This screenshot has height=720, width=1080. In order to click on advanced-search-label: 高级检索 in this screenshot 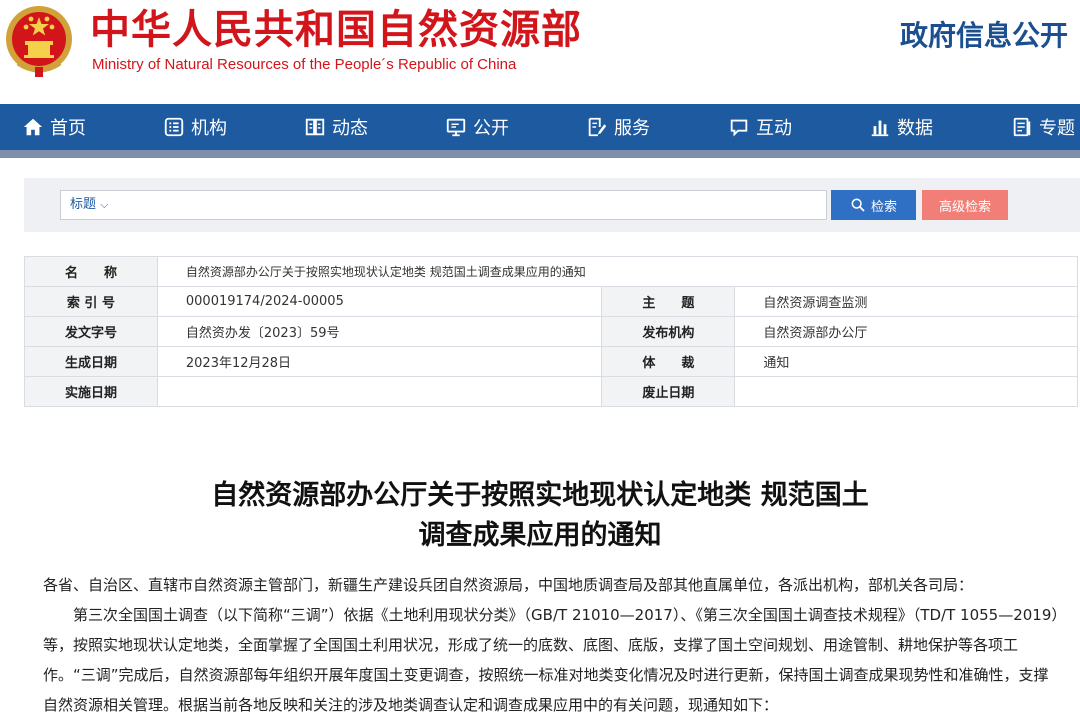, I will do `click(964, 207)`.